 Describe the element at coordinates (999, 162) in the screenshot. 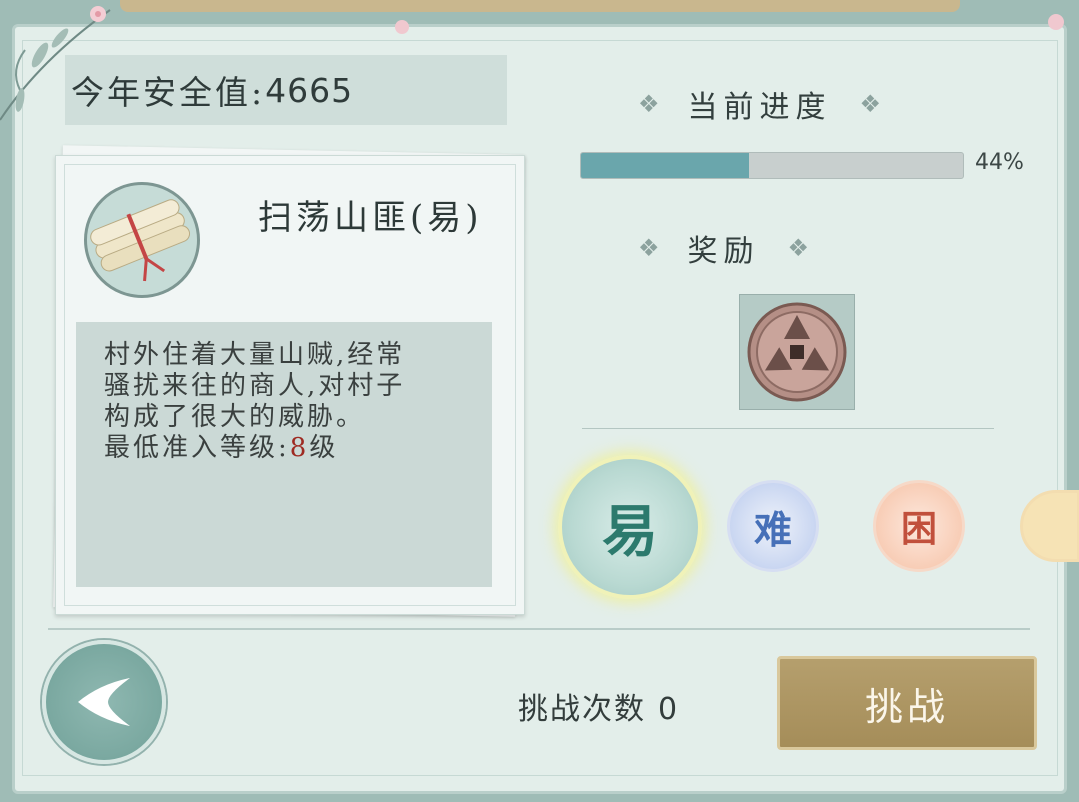

I see `progress-percent: 44%` at that location.